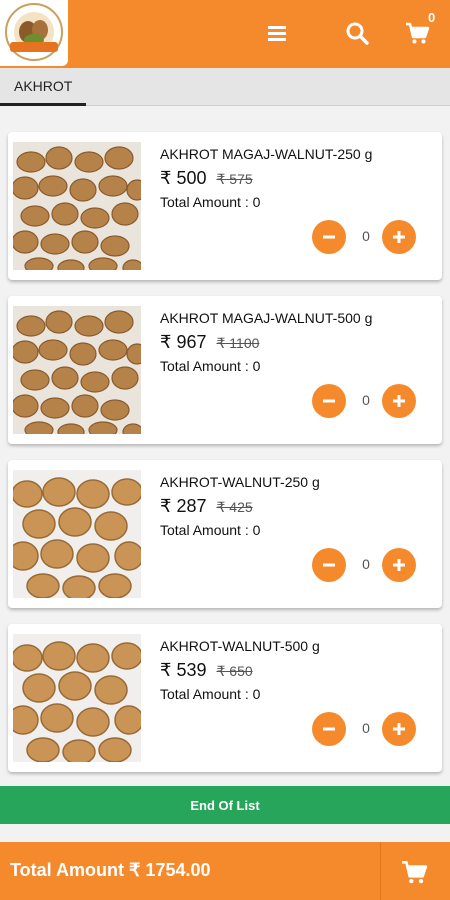  Describe the element at coordinates (266, 154) in the screenshot. I see `product-name: AKHROT MAGAJ-WALNUT-250 g` at that location.